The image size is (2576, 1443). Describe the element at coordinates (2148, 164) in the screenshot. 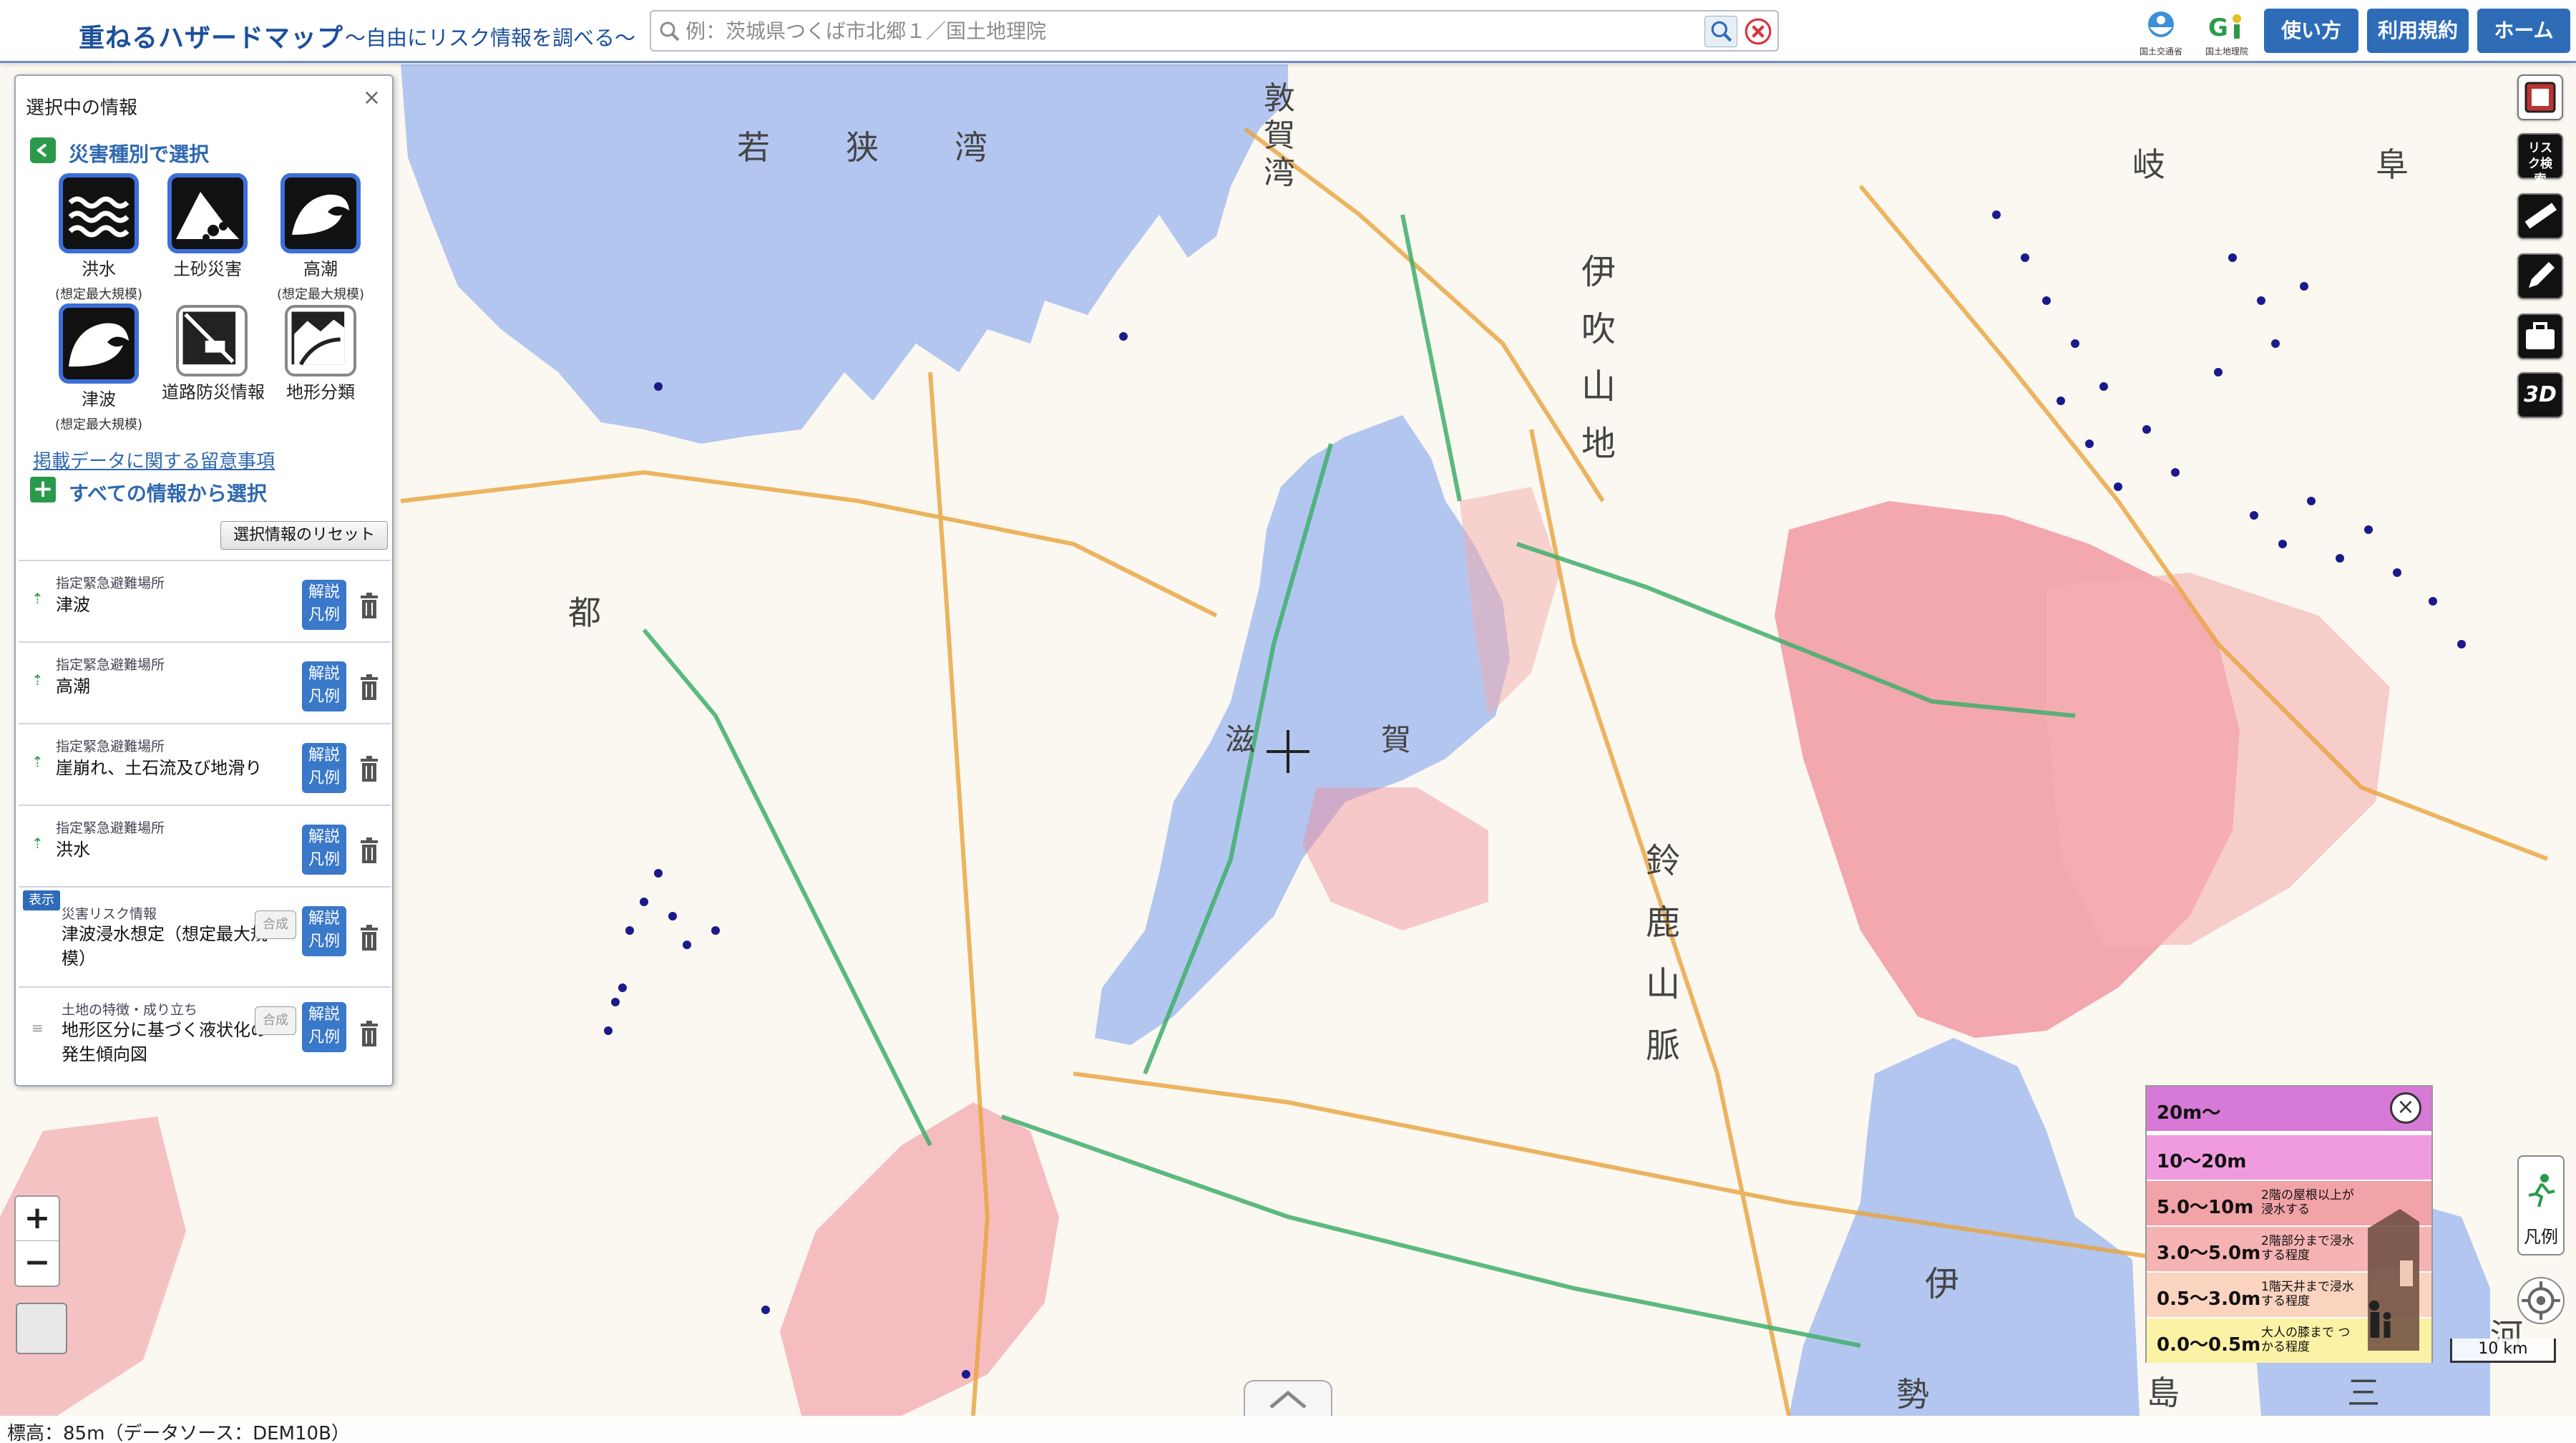

I see `map-label-gifu-1: 岐` at that location.